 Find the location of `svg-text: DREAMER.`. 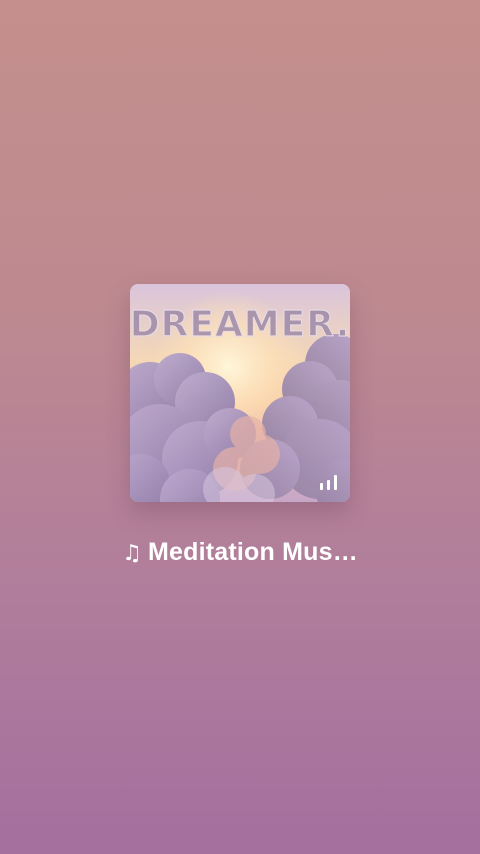

svg-text: DREAMER. is located at coordinates (240, 324).